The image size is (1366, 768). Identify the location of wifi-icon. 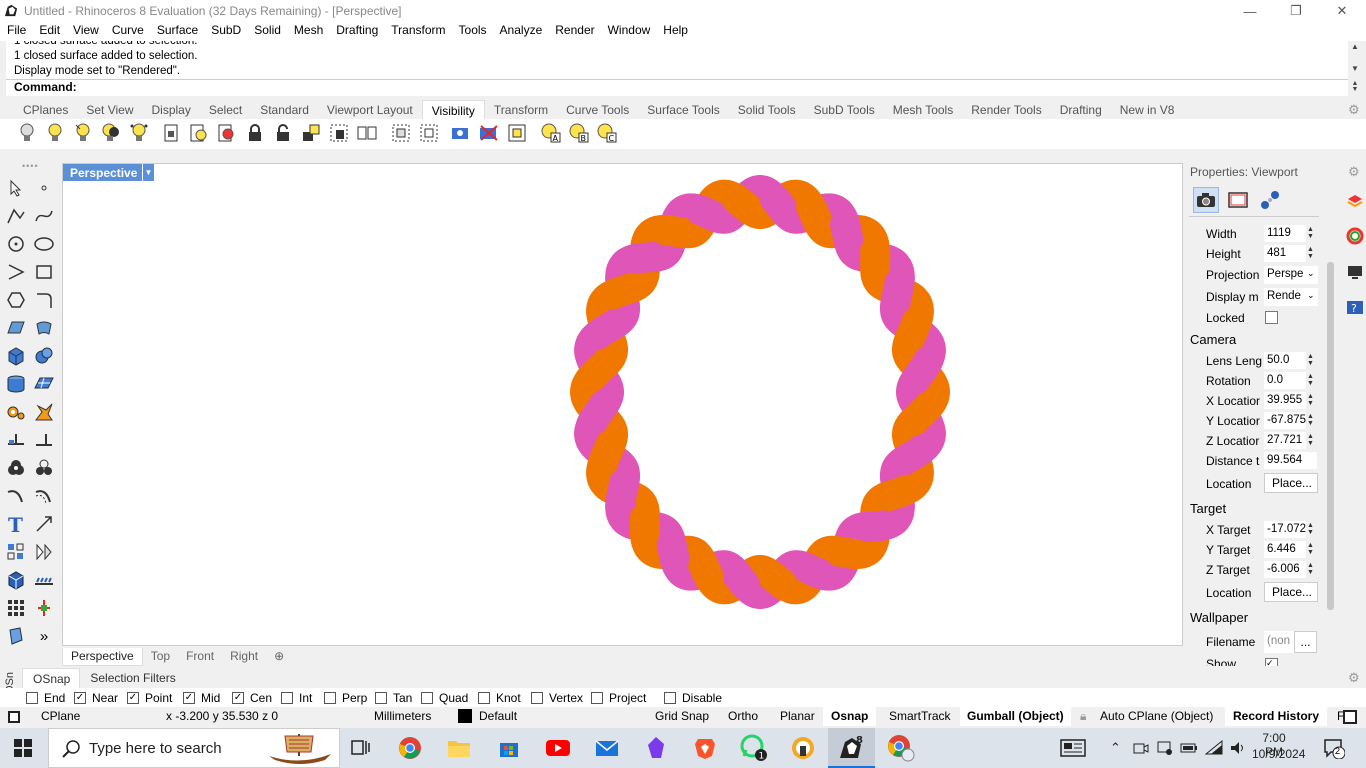
(1213, 747).